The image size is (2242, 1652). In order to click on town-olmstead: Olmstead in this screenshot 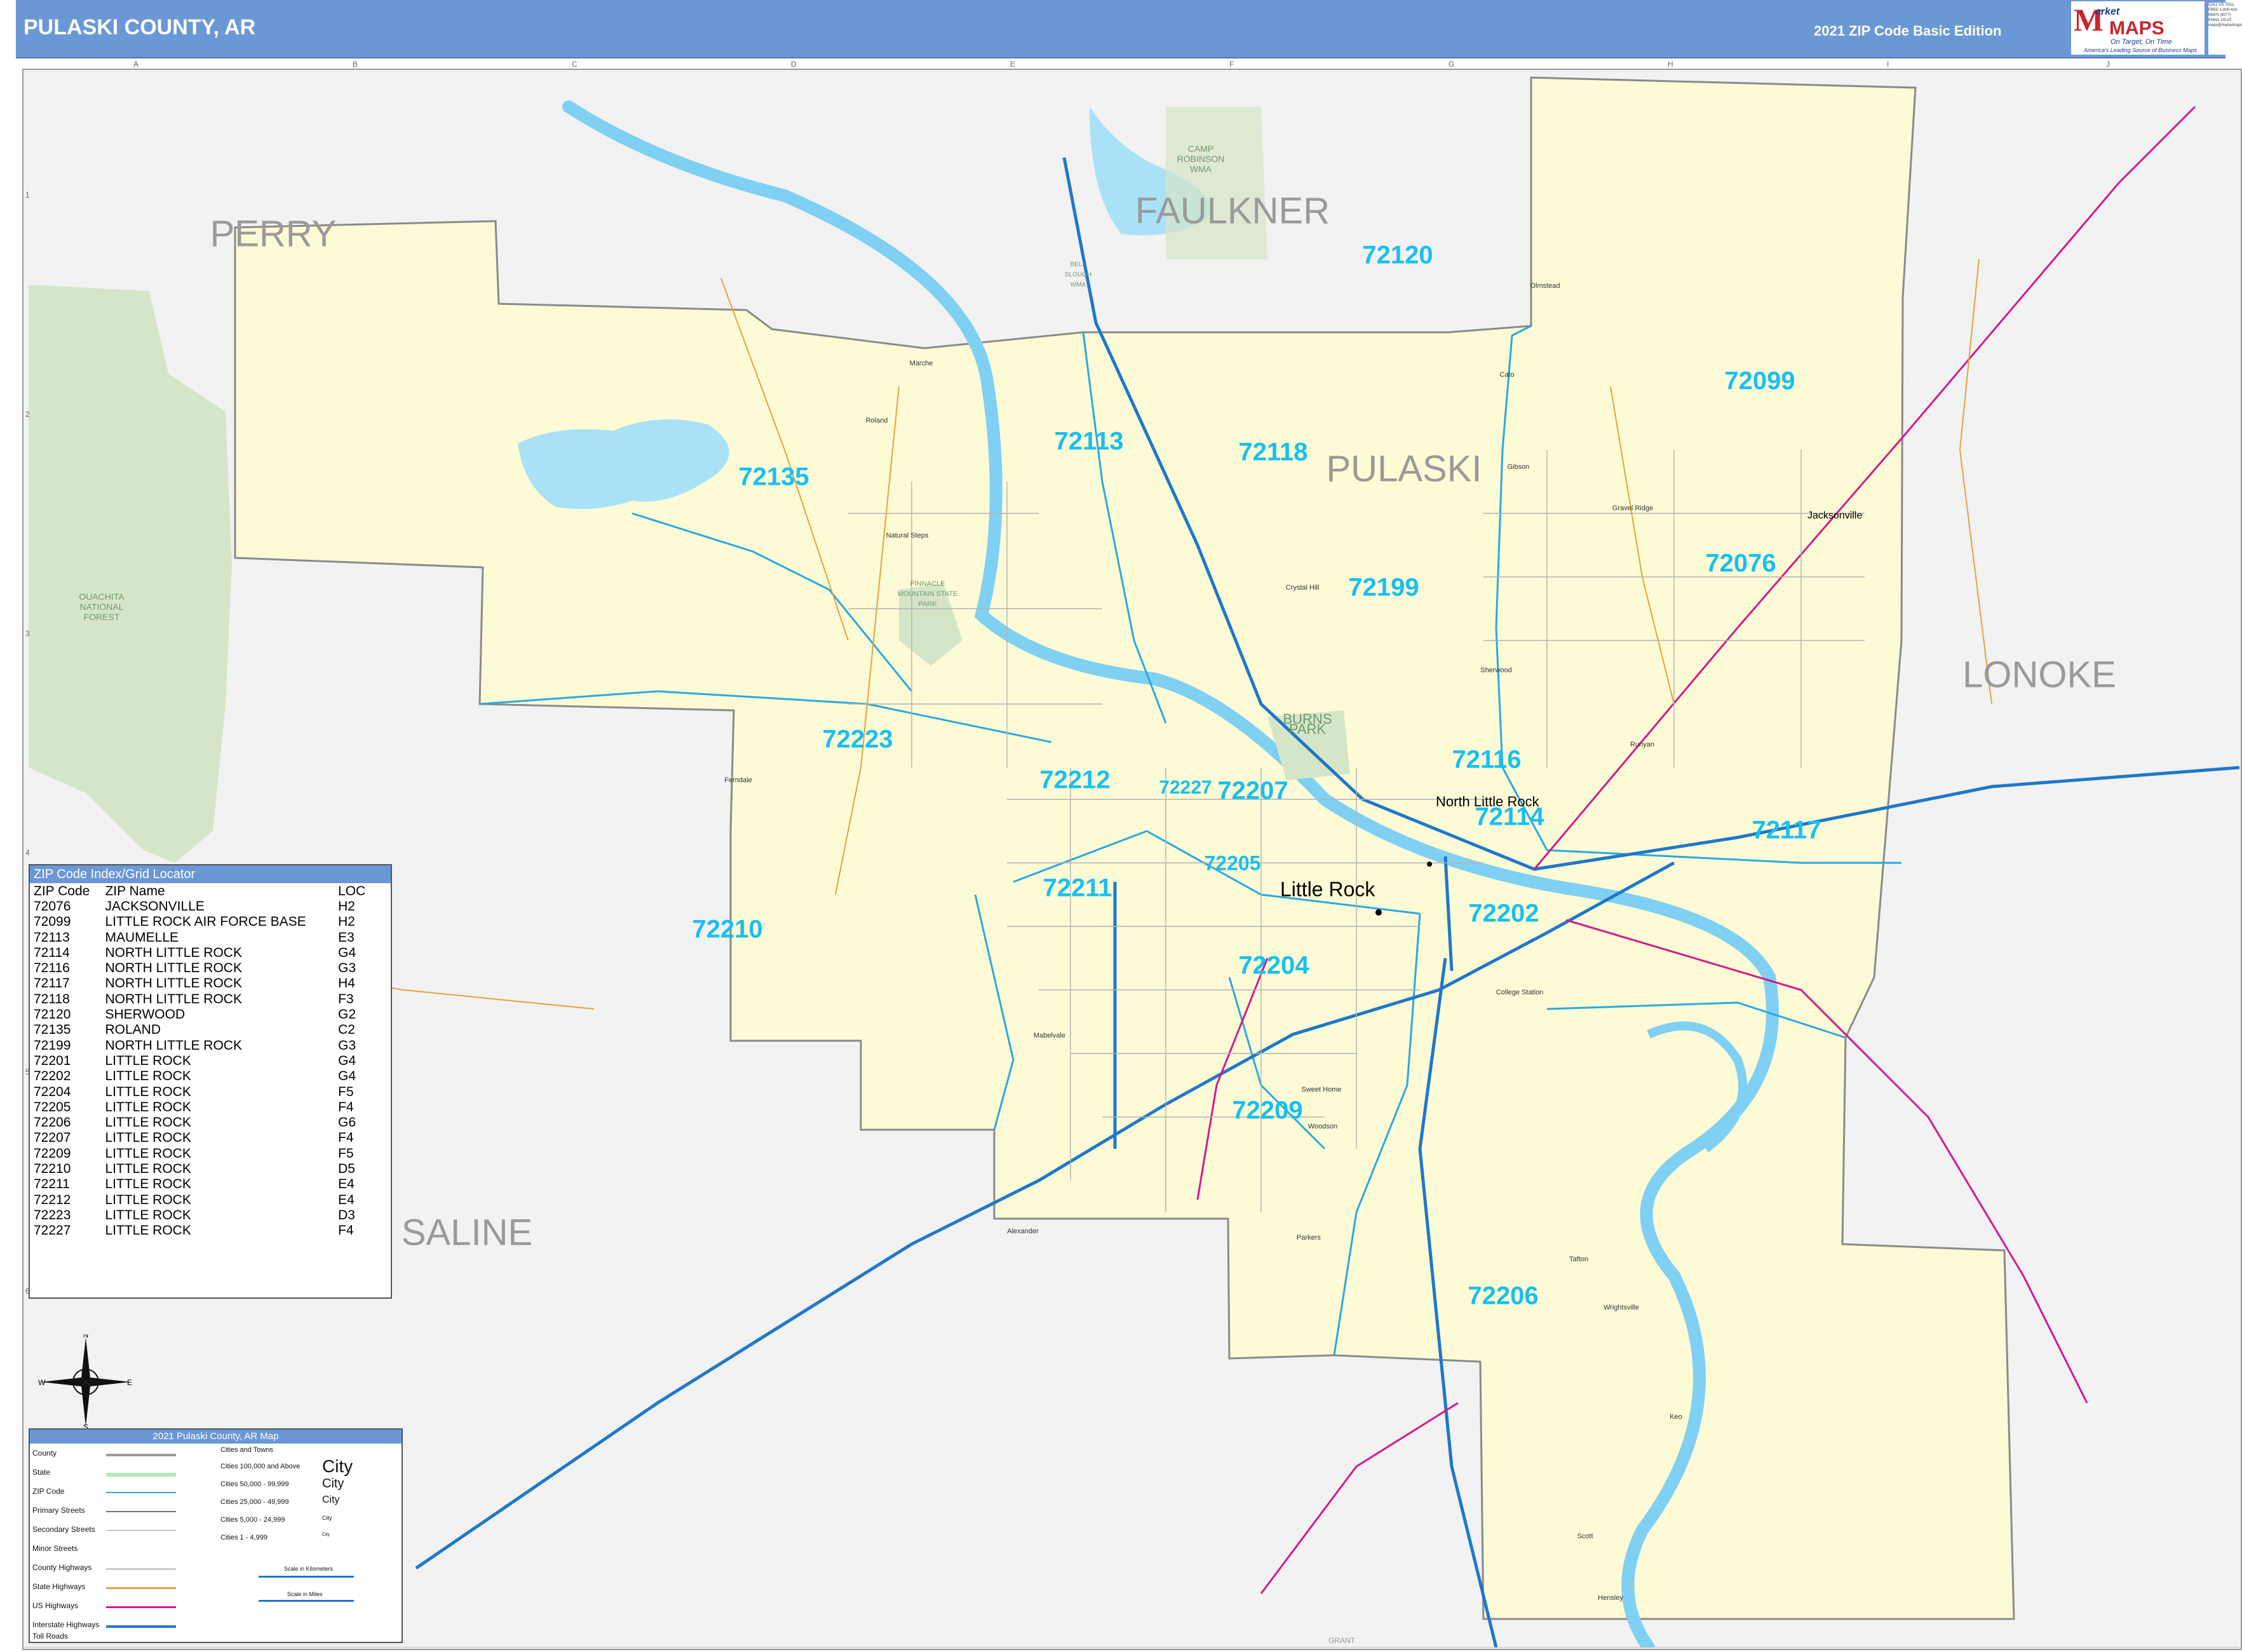, I will do `click(1545, 286)`.